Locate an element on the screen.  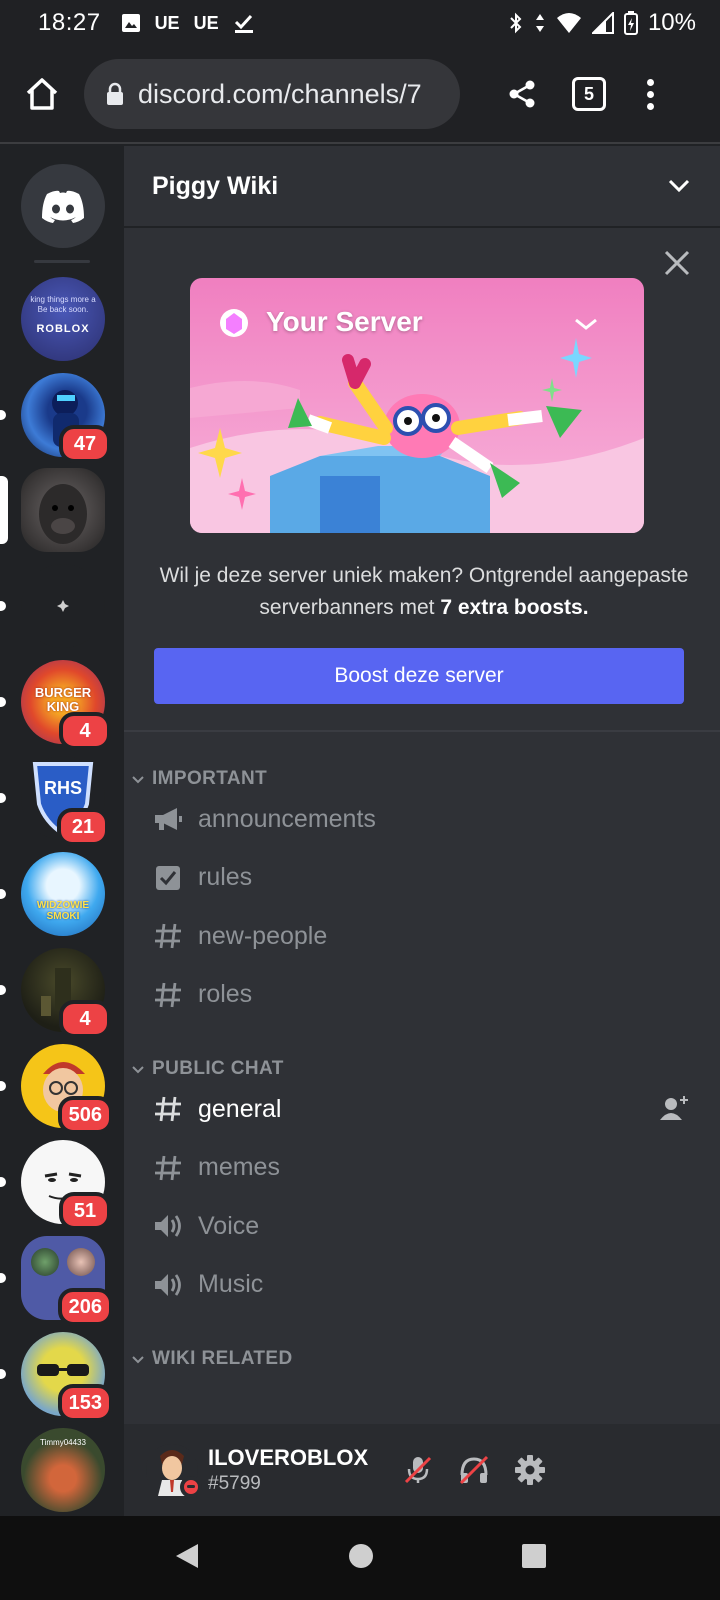
channel-name: new-people is located at coordinates (263, 935).